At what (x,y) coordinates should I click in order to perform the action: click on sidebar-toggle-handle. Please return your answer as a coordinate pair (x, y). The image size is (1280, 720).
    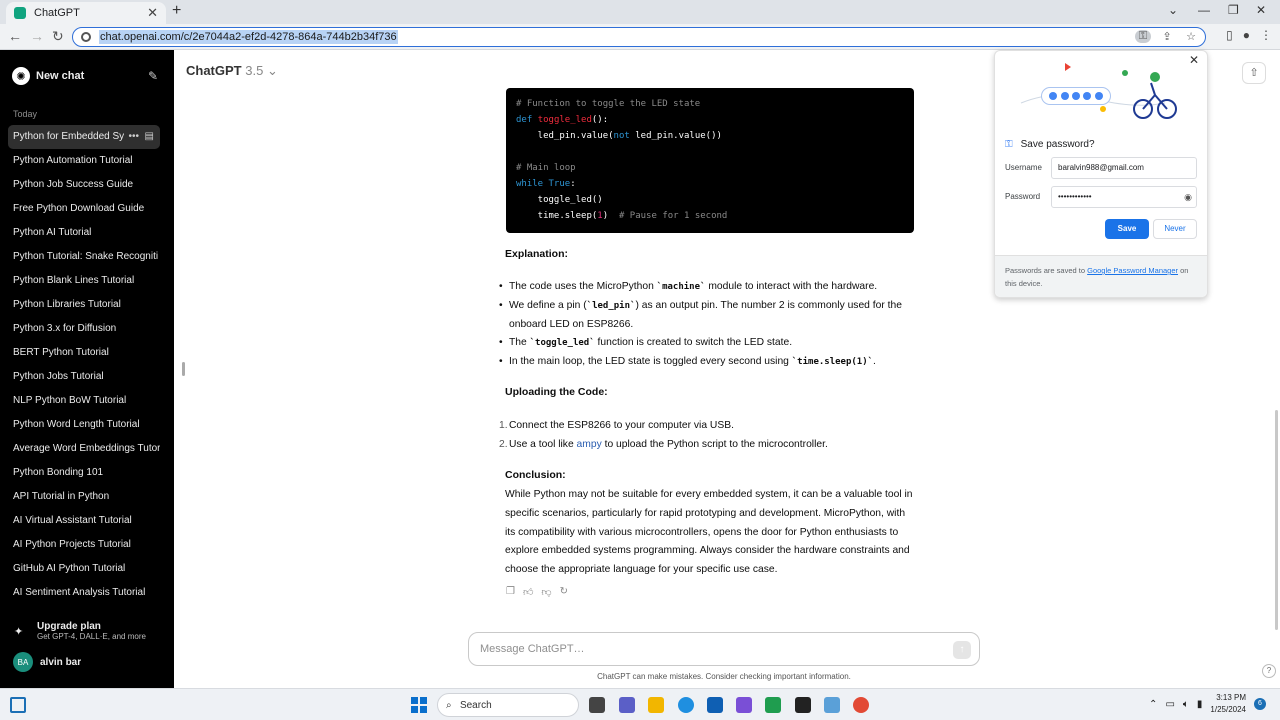
    Looking at the image, I should click on (183, 369).